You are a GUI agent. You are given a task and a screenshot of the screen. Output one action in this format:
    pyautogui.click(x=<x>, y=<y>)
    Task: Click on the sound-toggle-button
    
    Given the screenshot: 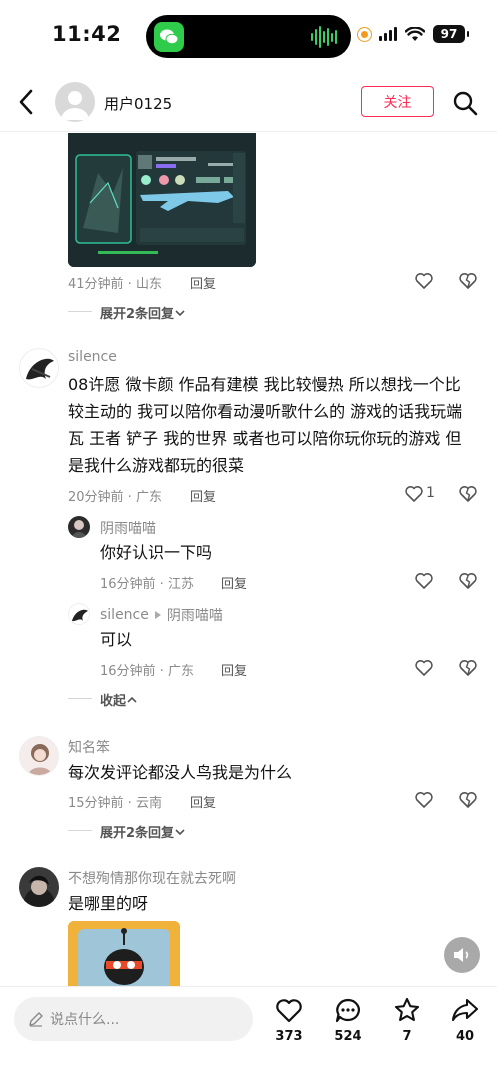 What is the action you would take?
    pyautogui.click(x=462, y=955)
    